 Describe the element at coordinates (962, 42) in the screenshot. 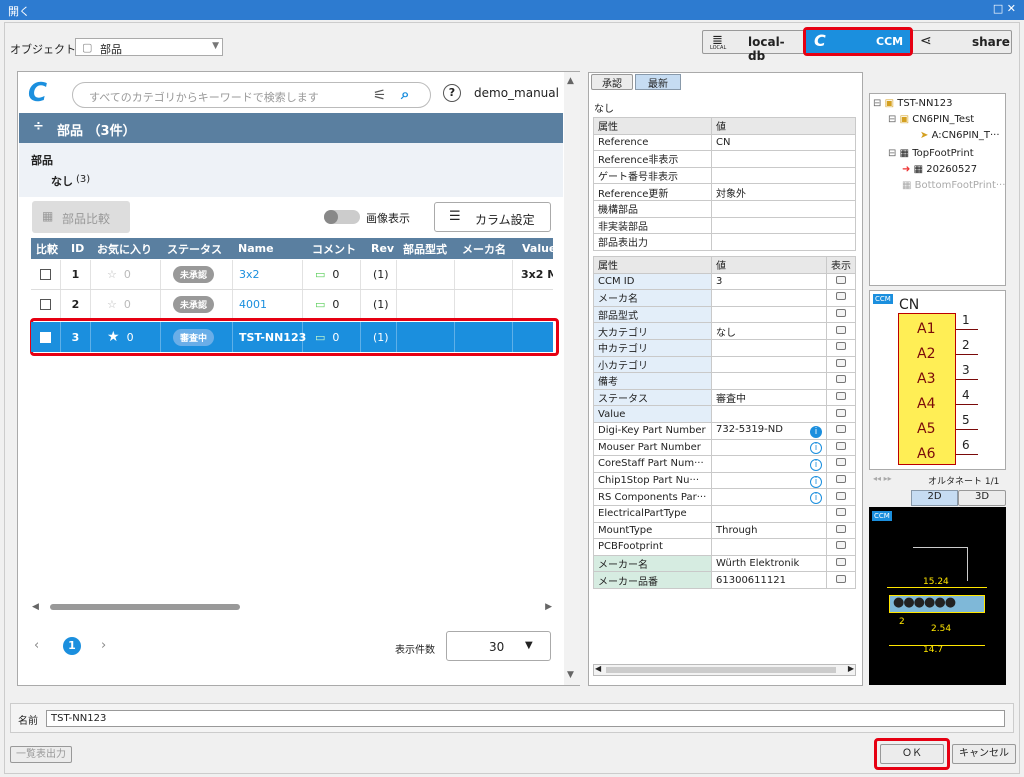

I see `share-button: ⋖ share` at that location.